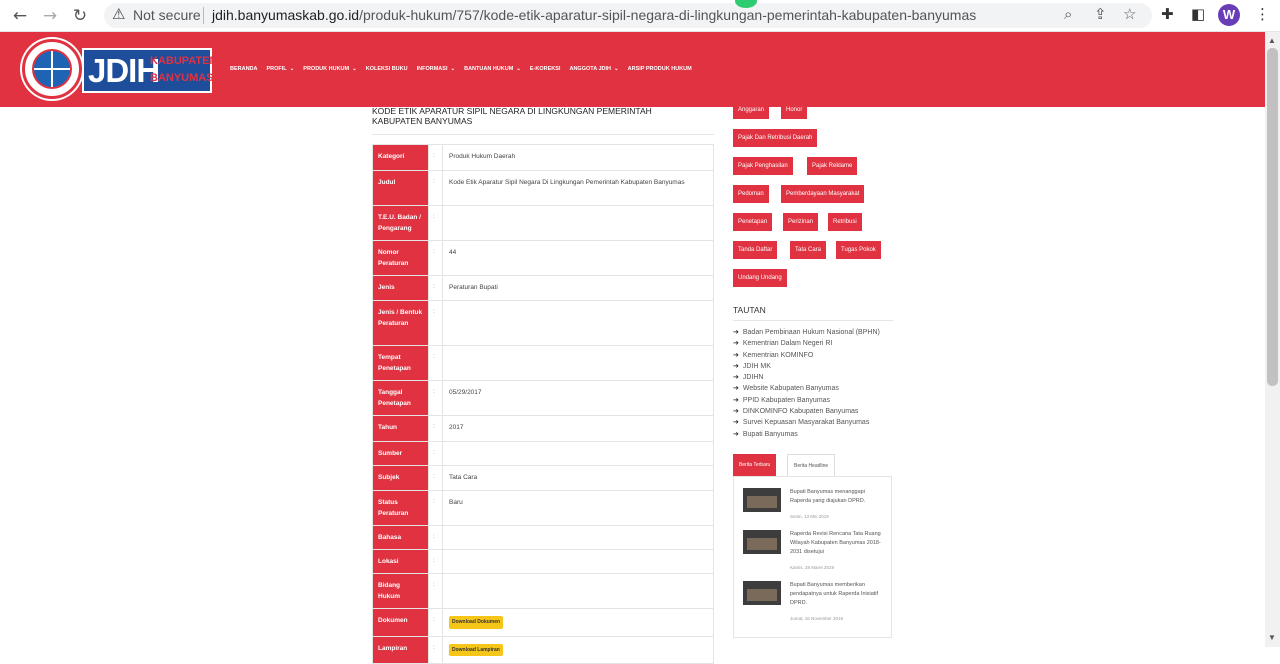 The image size is (1280, 664). Describe the element at coordinates (1100, 14) in the screenshot. I see `share-icon: ⇪` at that location.